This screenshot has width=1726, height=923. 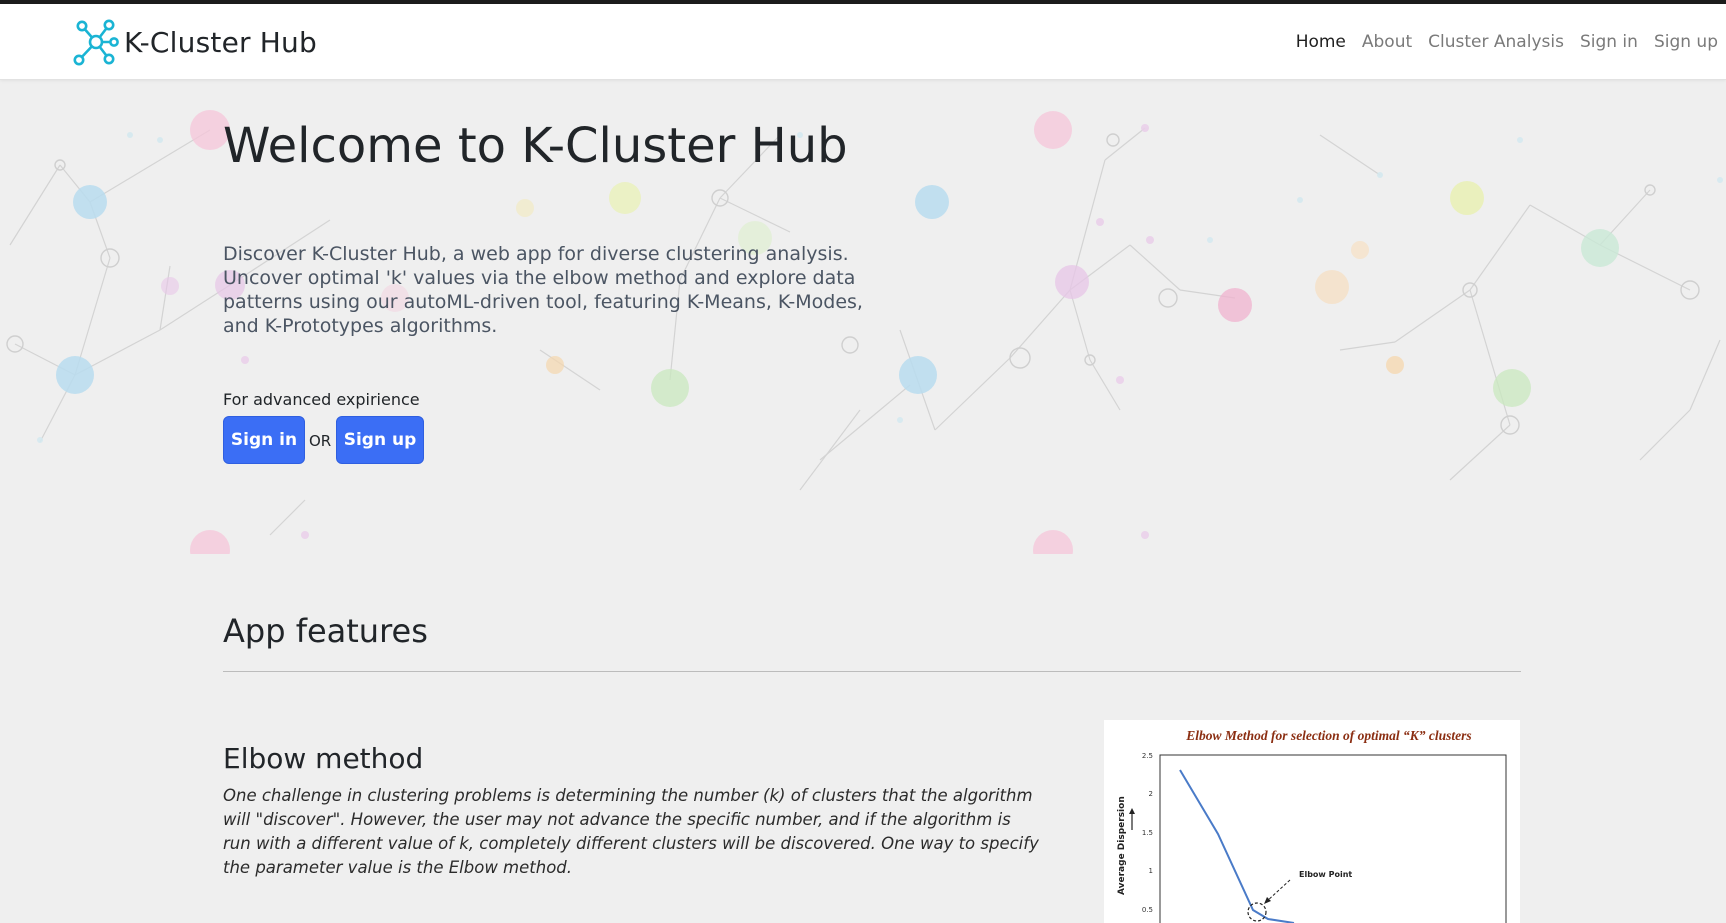 What do you see at coordinates (1147, 756) in the screenshot?
I see `elbow-ytick-0: 2.5` at bounding box center [1147, 756].